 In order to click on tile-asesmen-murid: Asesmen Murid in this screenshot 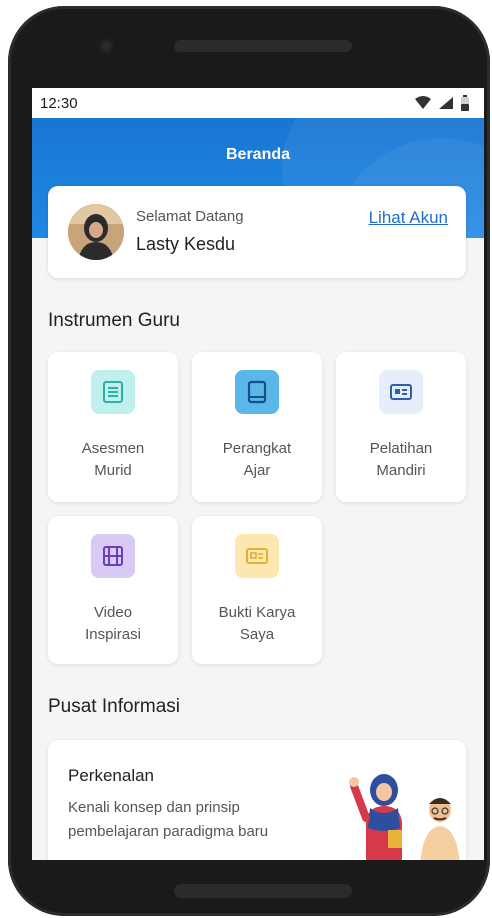, I will do `click(113, 427)`.